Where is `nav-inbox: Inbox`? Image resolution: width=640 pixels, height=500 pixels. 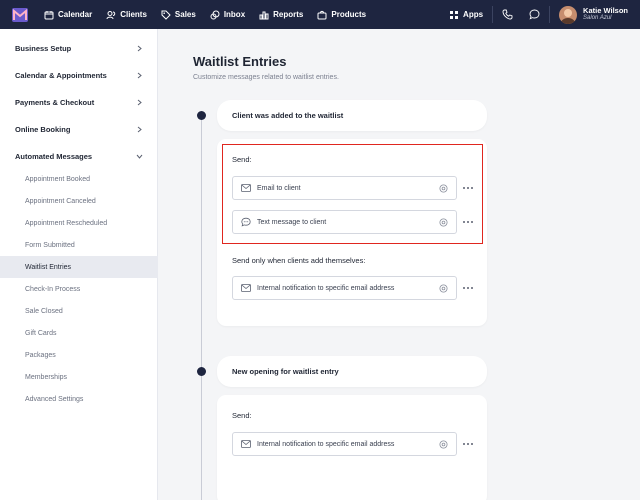 nav-inbox: Inbox is located at coordinates (227, 15).